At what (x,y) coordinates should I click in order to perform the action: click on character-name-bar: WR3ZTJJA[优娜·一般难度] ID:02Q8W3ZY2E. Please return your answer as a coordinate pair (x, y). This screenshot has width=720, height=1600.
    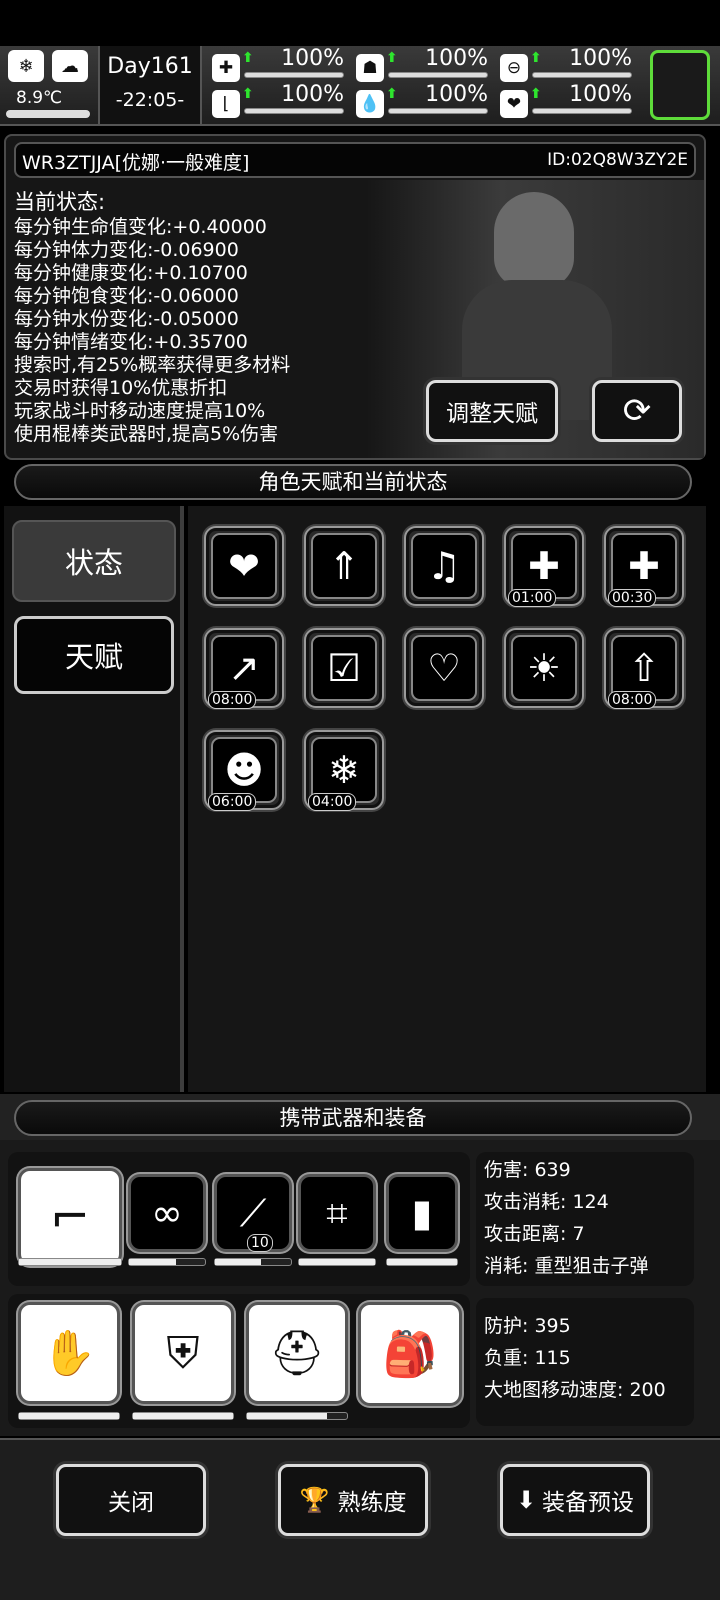
    Looking at the image, I should click on (355, 160).